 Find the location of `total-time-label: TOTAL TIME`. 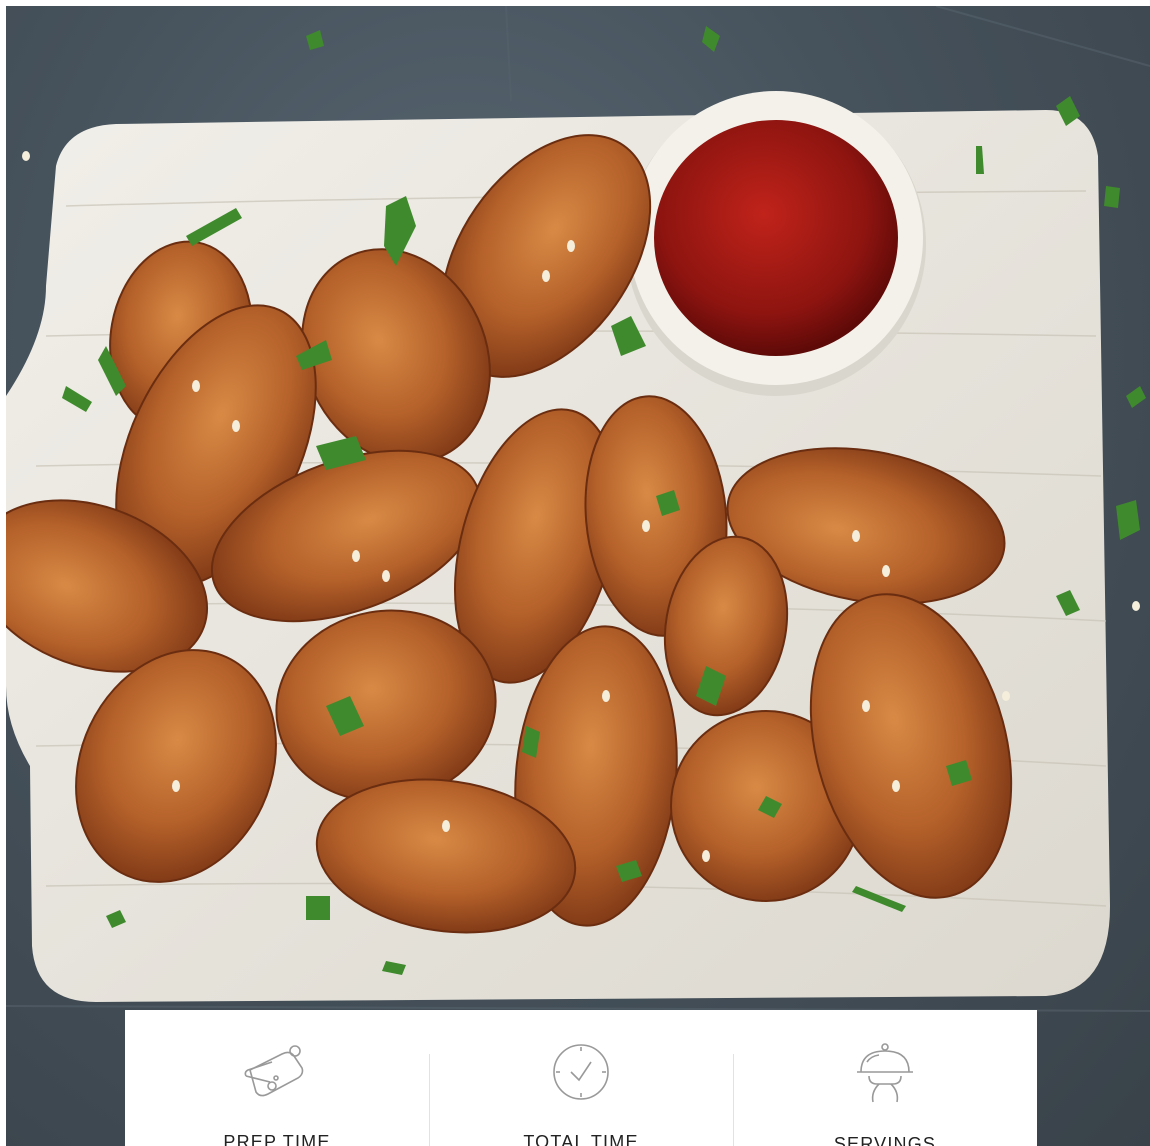

total-time-label: TOTAL TIME is located at coordinates (581, 1139).